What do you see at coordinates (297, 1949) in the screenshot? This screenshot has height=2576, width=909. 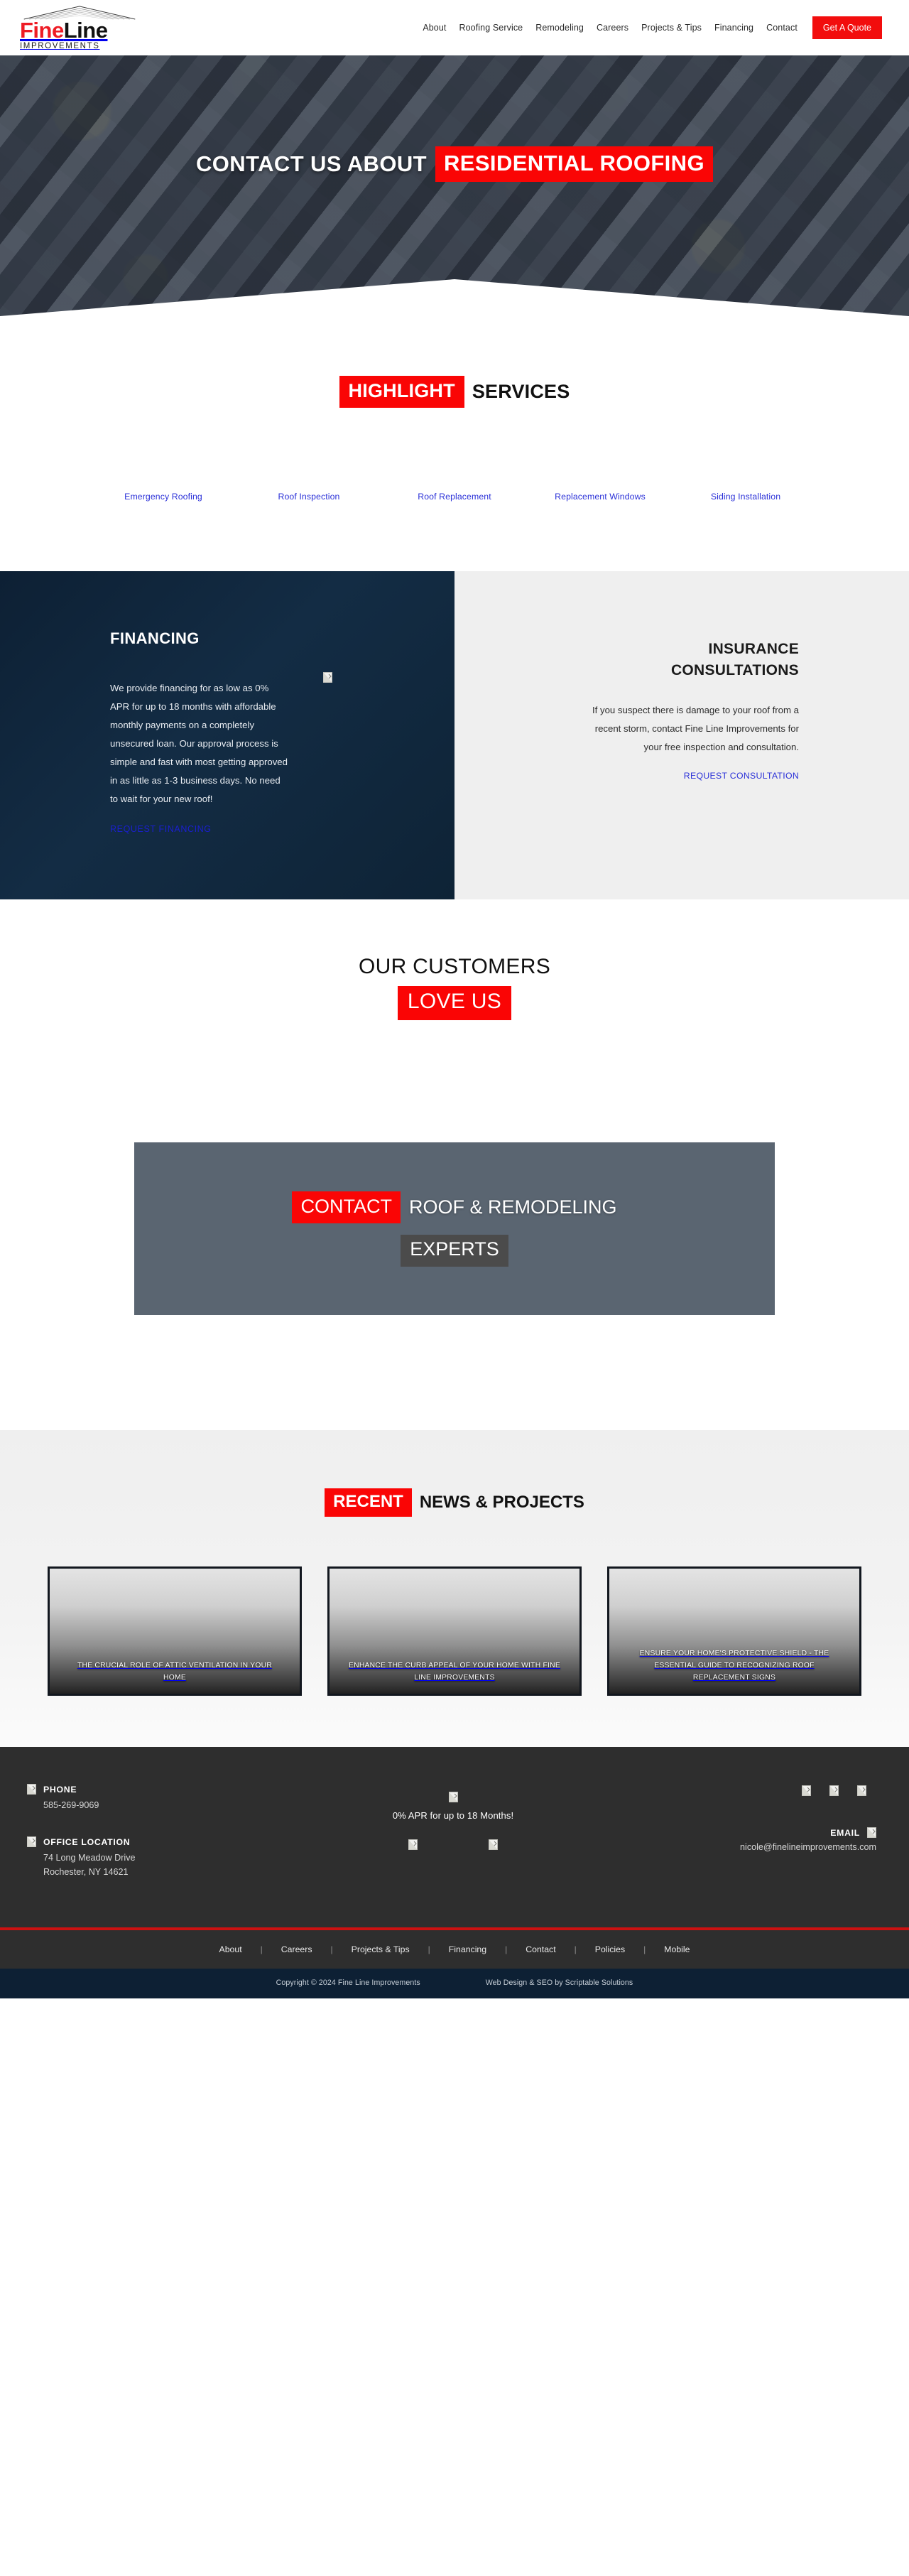 I see `footer-nav-careers: Careers` at bounding box center [297, 1949].